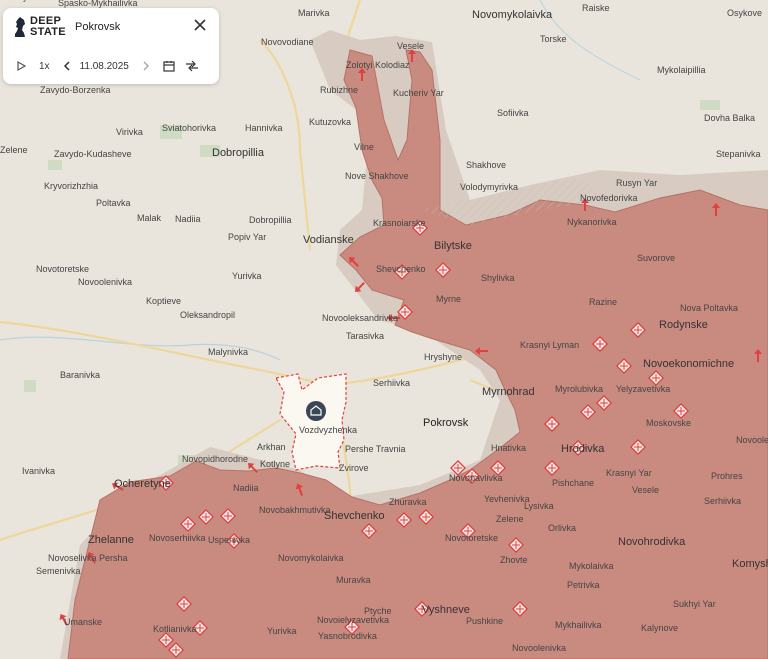 This screenshot has height=659, width=768. Describe the element at coordinates (270, 220) in the screenshot. I see `place-label: Dobropillia` at that location.